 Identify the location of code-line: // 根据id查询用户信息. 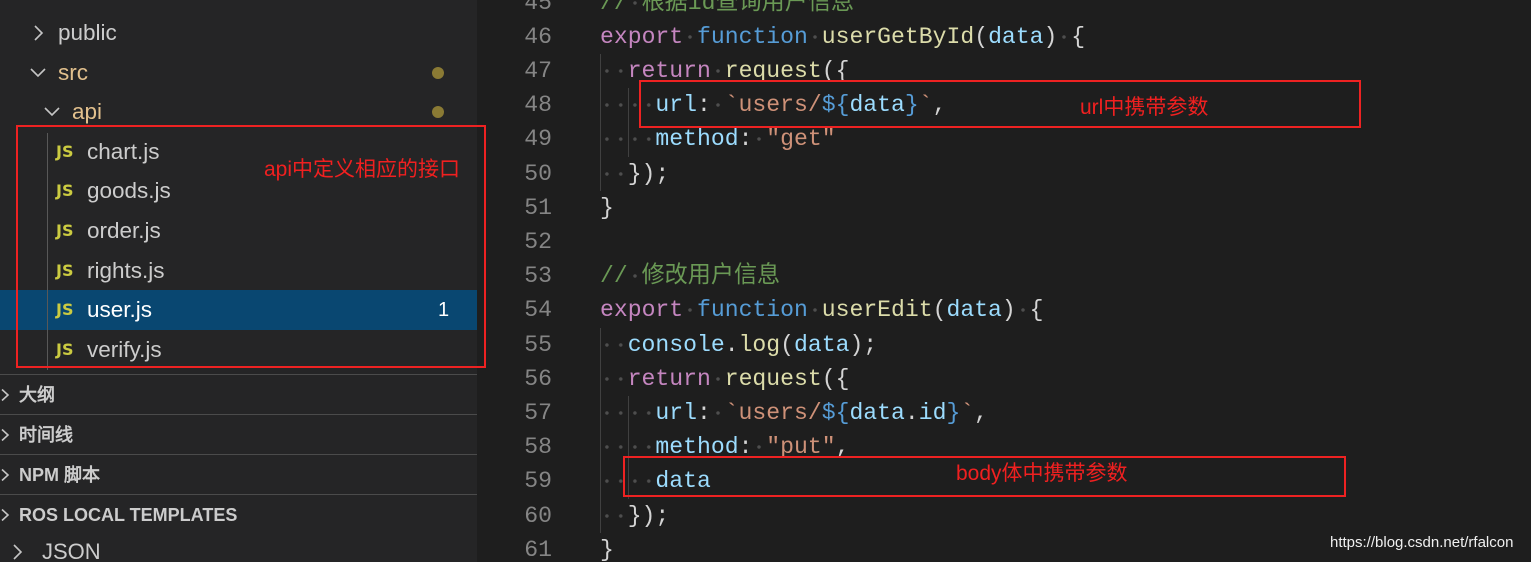
(1065, 10).